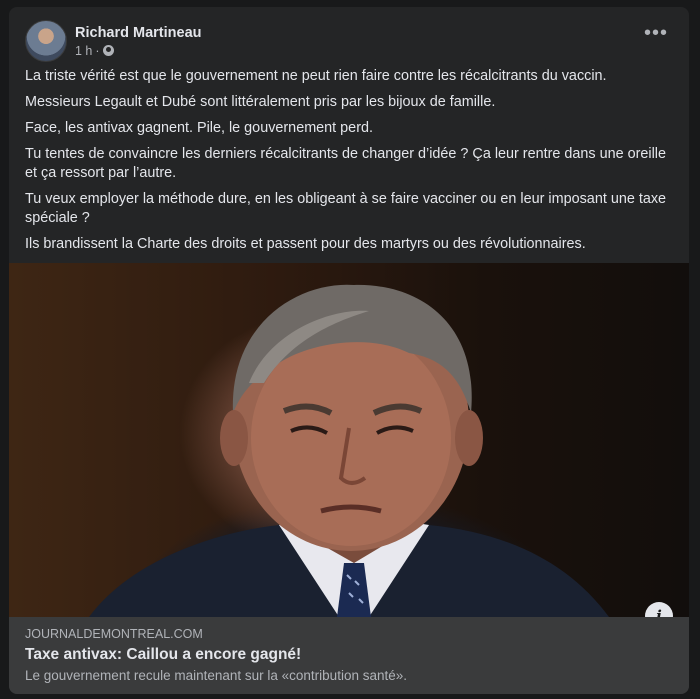  I want to click on globe-icon, so click(108, 50).